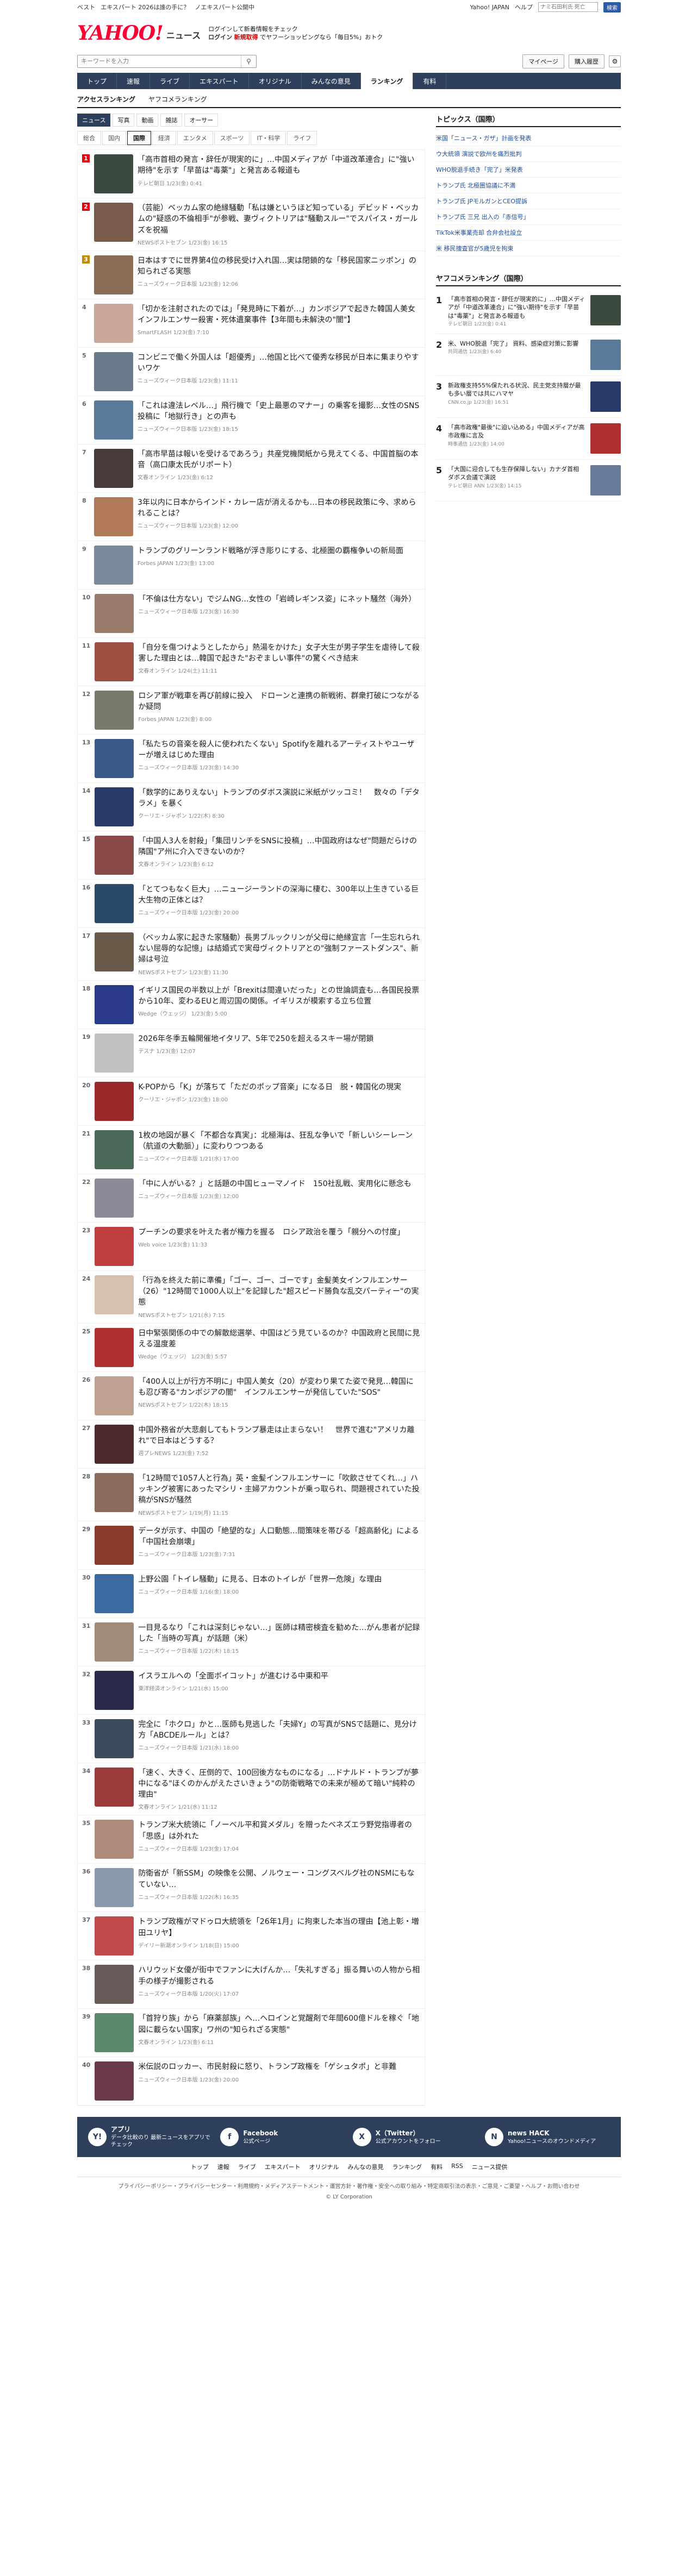 This screenshot has width=698, height=2576. What do you see at coordinates (547, 2137) in the screenshot?
I see `footer-col: Nnews HACK Yahoo!ニュースのオウンドメディア` at bounding box center [547, 2137].